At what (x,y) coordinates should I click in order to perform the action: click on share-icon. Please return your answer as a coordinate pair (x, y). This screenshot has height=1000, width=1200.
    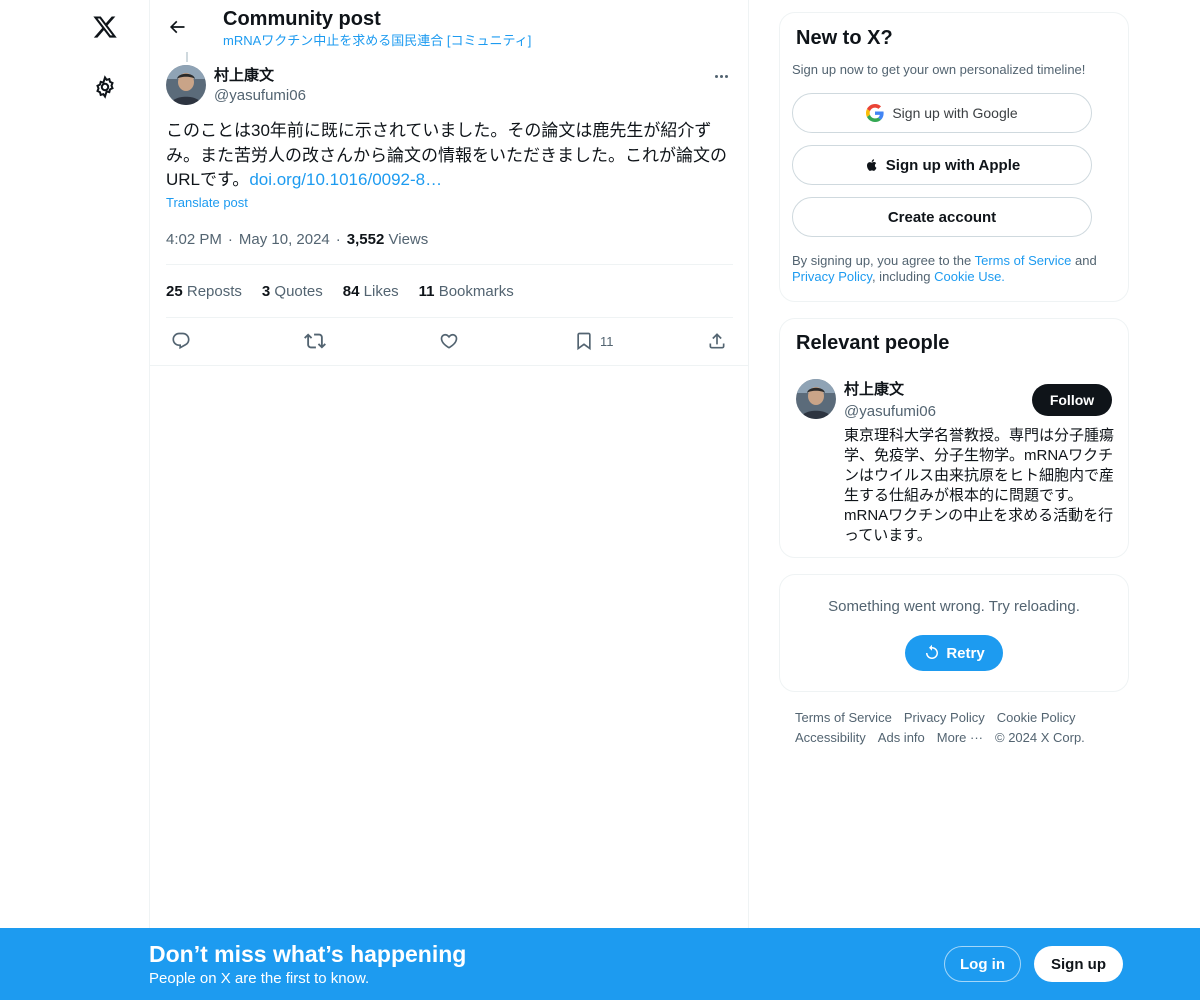
    Looking at the image, I should click on (717, 341).